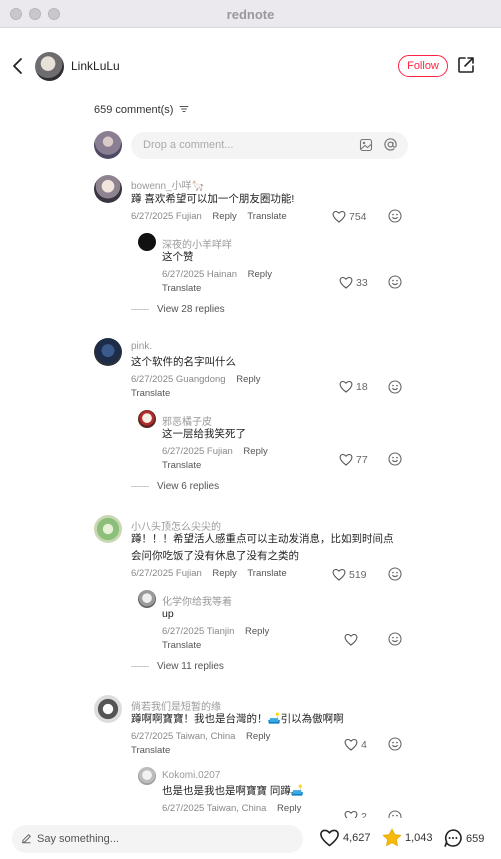 This screenshot has height=859, width=501. I want to click on reply-text: 也是也是我也是啊寶寶 同蹲🛋️, so click(233, 791).